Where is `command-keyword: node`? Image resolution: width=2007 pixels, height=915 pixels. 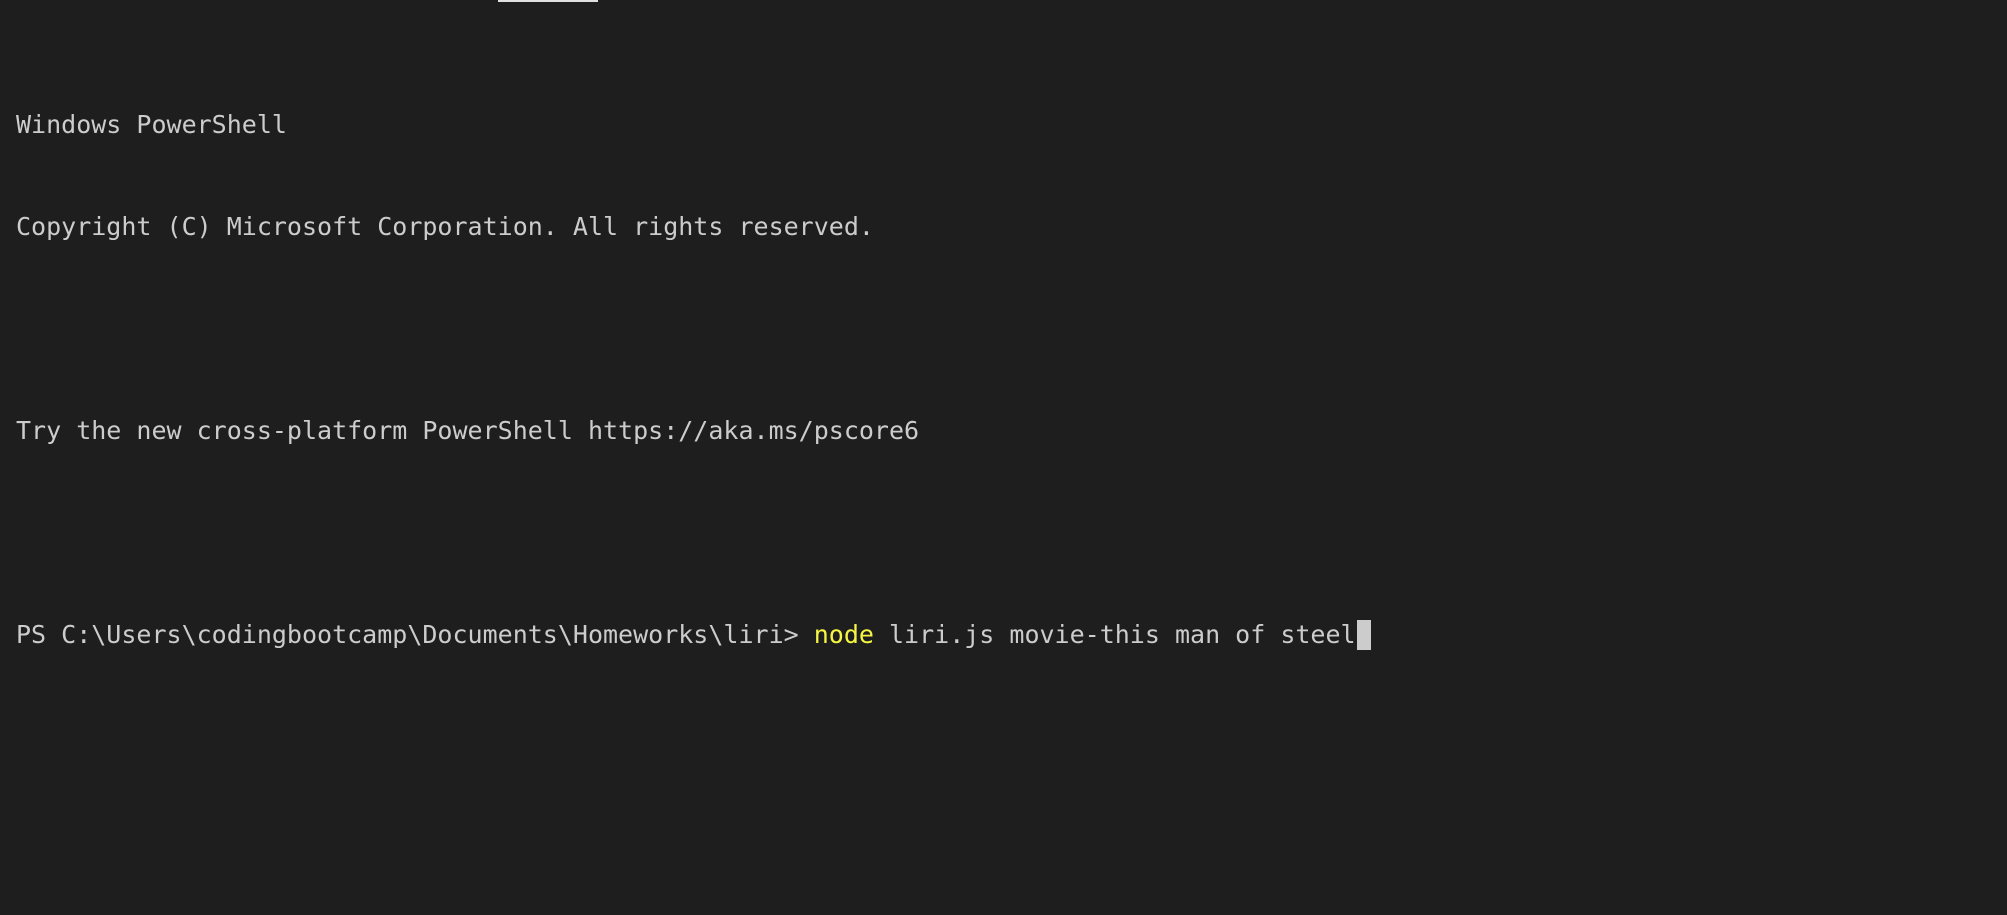 command-keyword: node is located at coordinates (843, 634).